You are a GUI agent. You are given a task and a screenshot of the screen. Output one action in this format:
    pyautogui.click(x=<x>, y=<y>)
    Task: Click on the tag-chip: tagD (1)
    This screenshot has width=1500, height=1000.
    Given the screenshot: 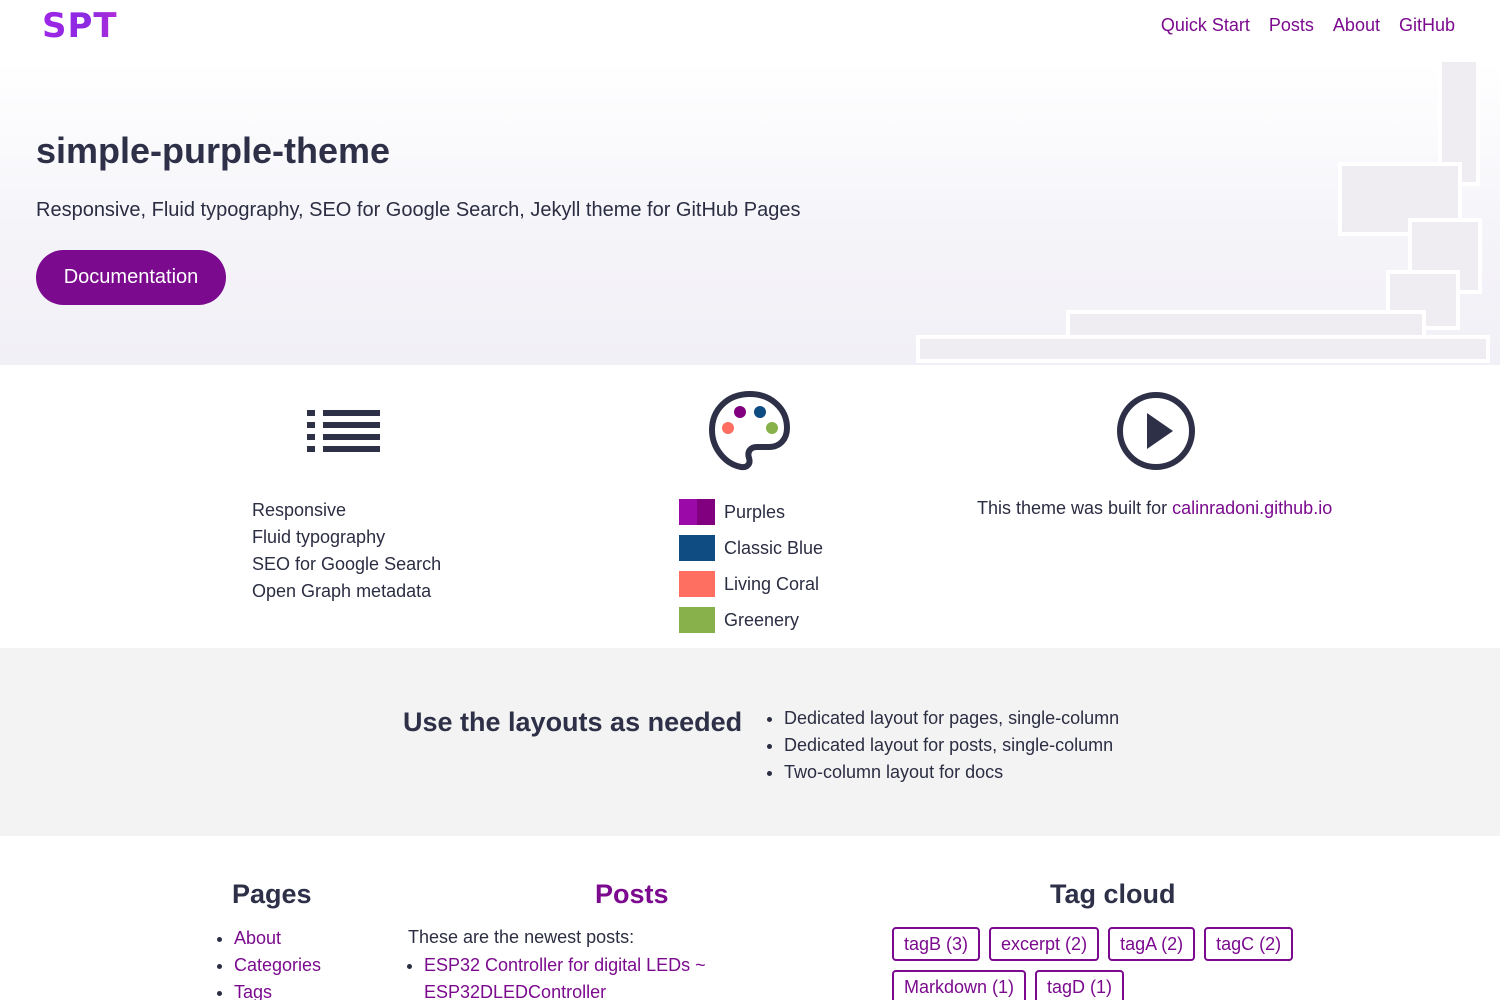 What is the action you would take?
    pyautogui.click(x=1080, y=985)
    